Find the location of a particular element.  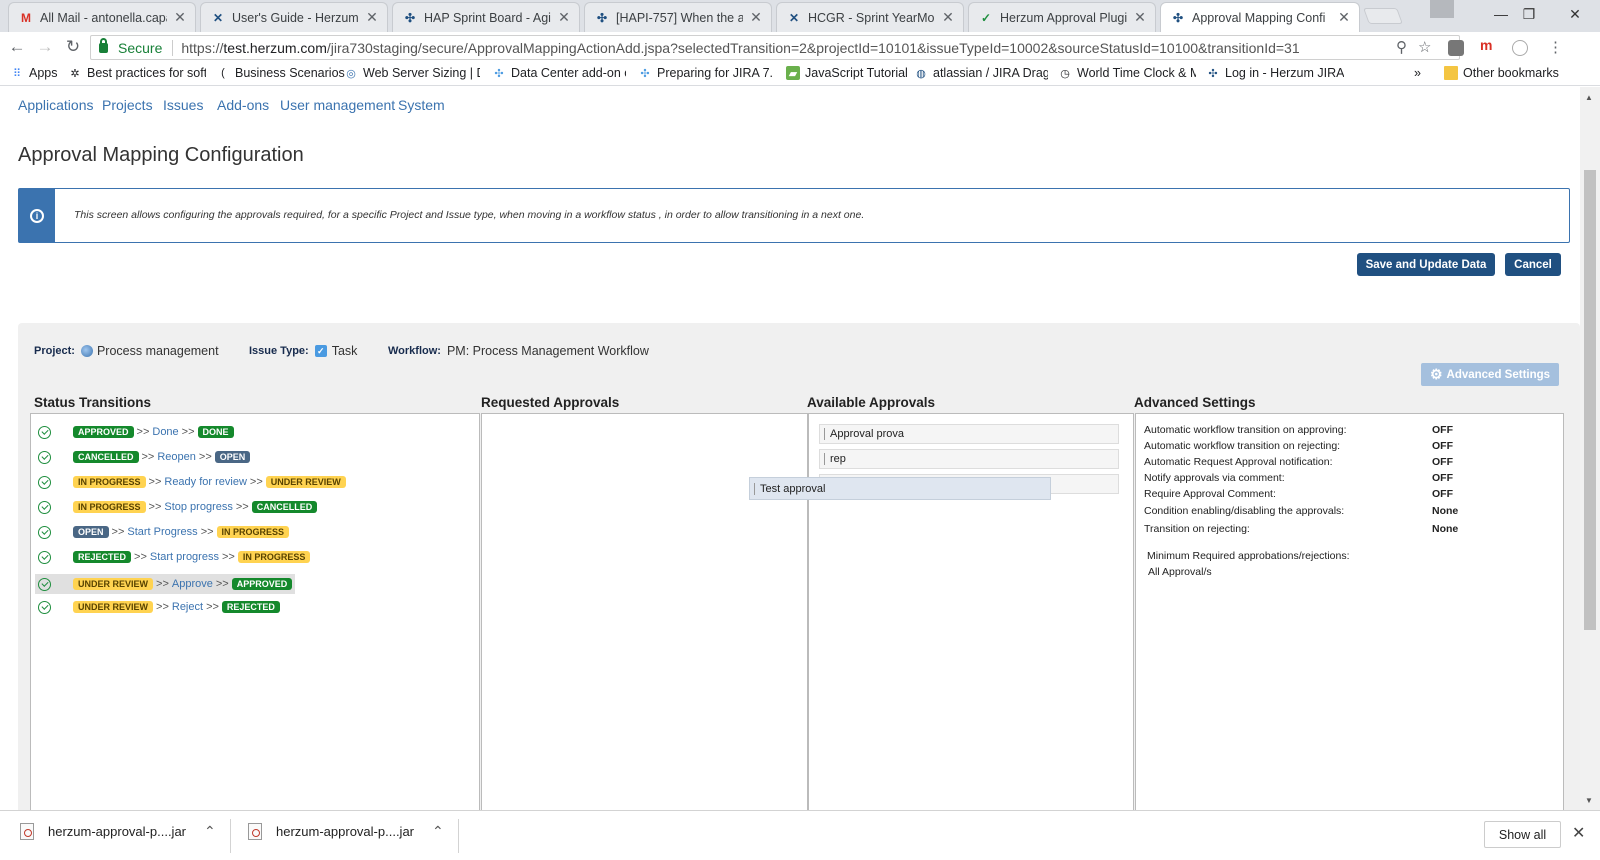

setting-value: None is located at coordinates (1445, 511).